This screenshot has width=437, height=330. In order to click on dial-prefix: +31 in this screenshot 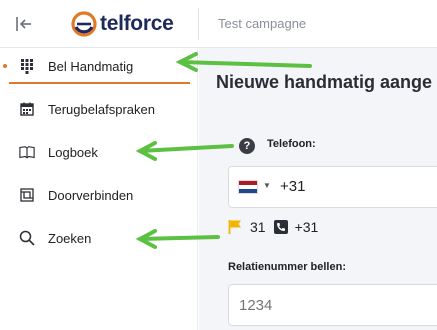, I will do `click(306, 227)`.